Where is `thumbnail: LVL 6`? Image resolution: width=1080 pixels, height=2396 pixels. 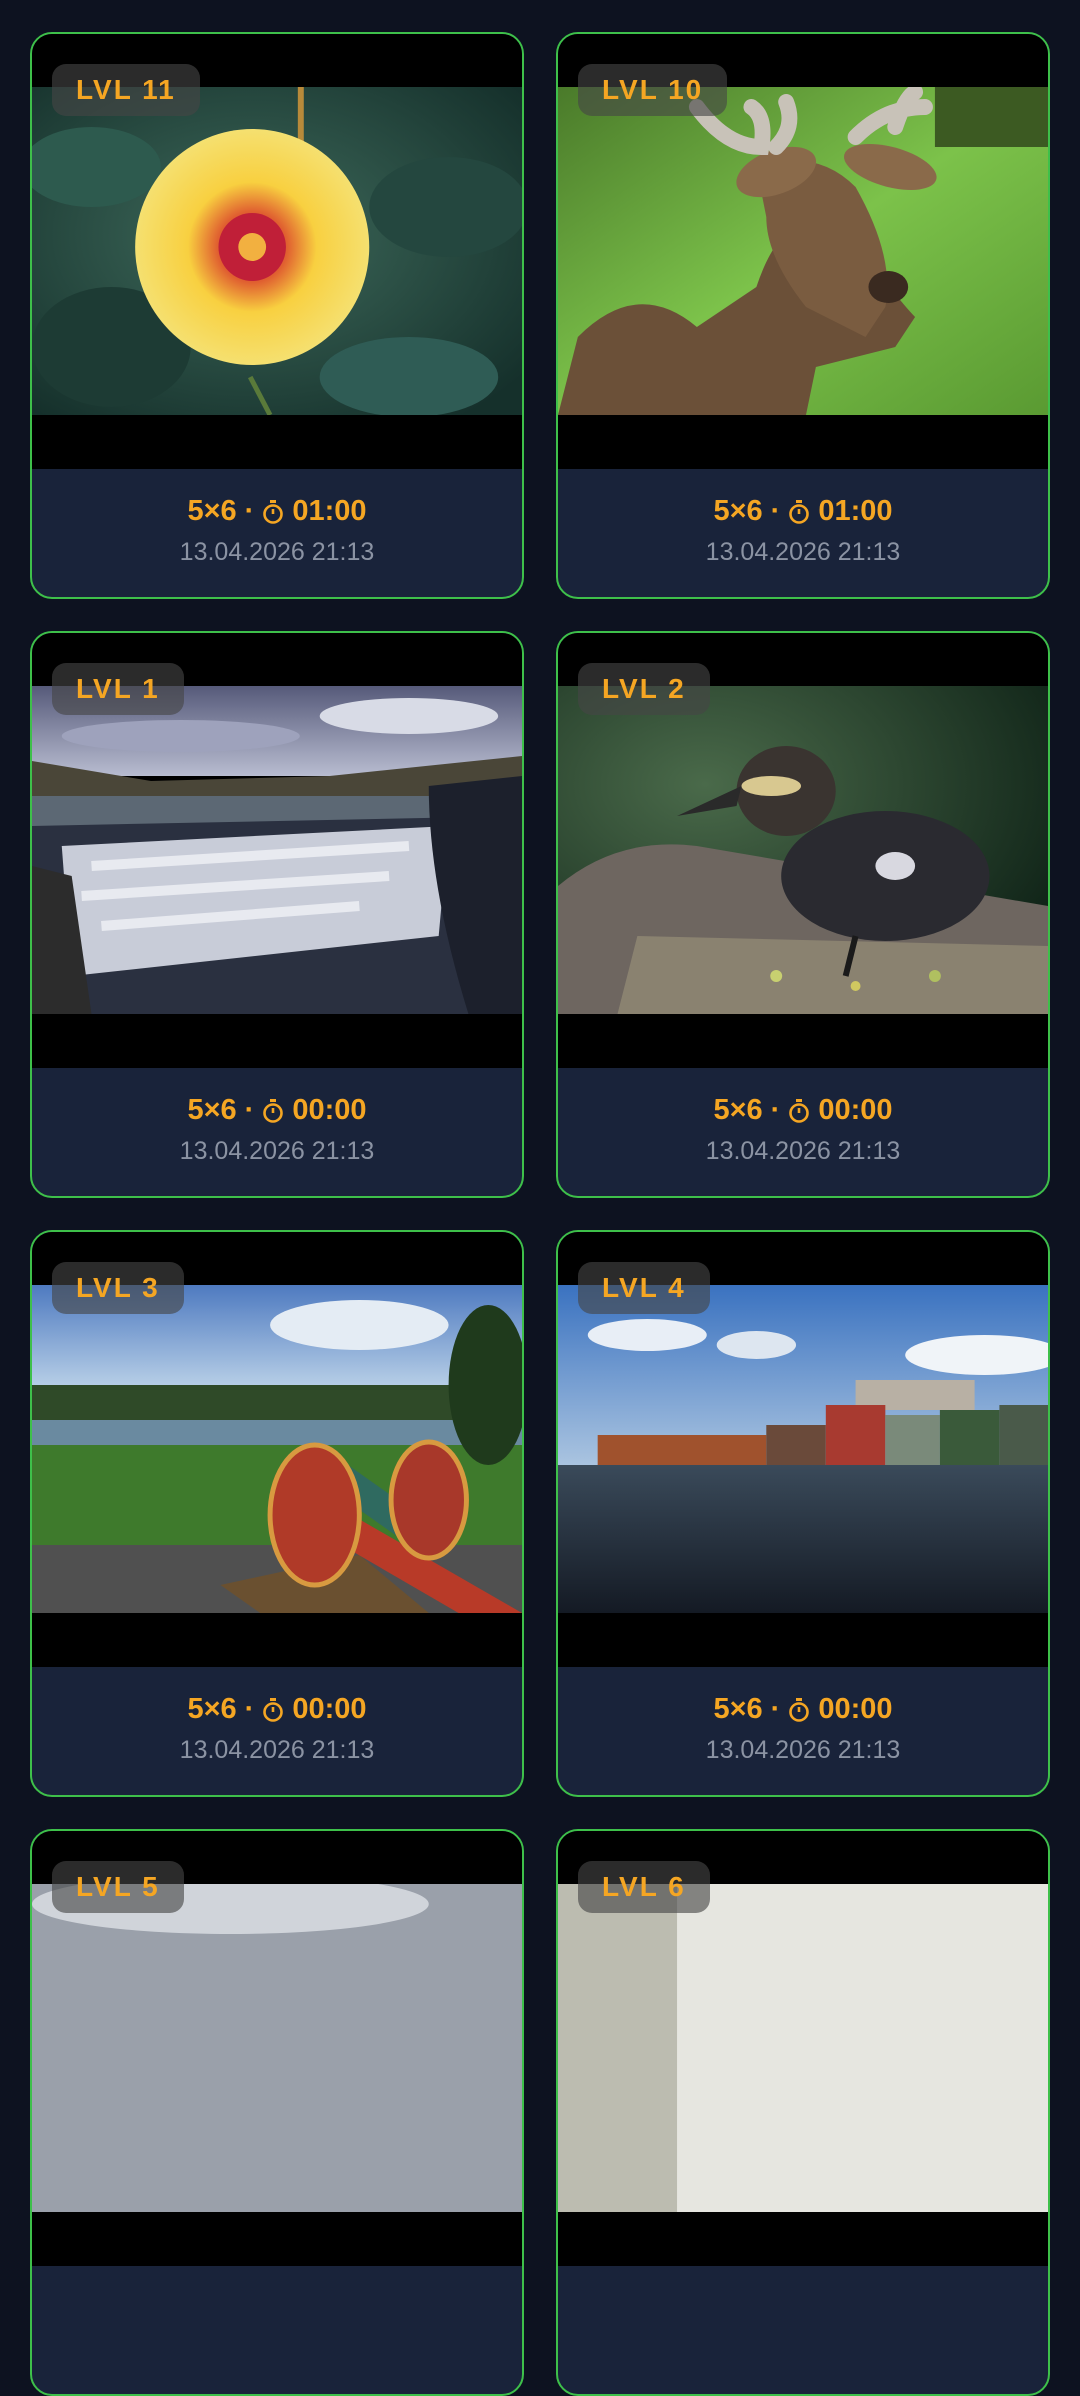 thumbnail: LVL 6 is located at coordinates (803, 2048).